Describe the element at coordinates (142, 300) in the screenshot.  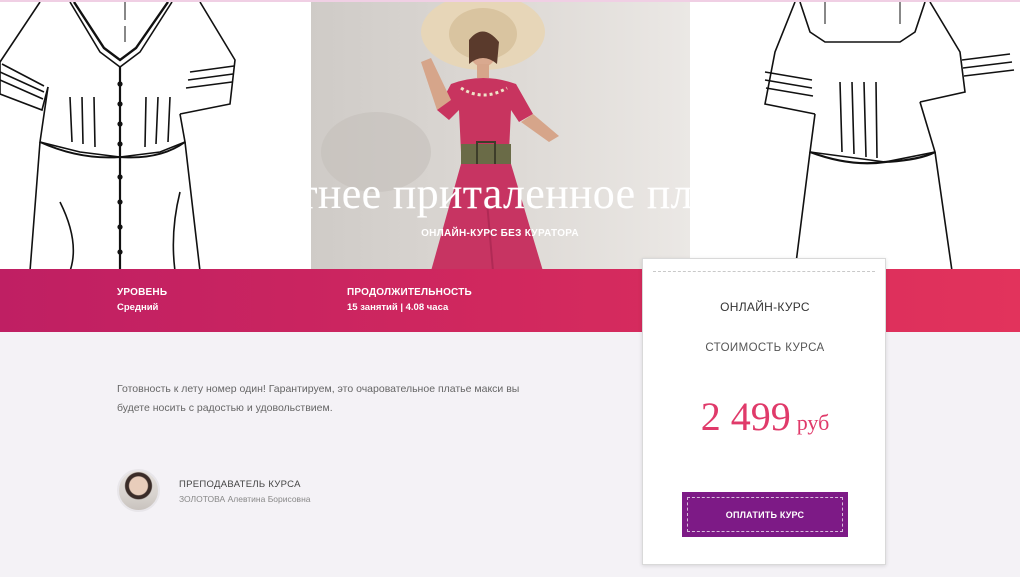
I see `level-info: УРОВЕНЬ Средний` at that location.